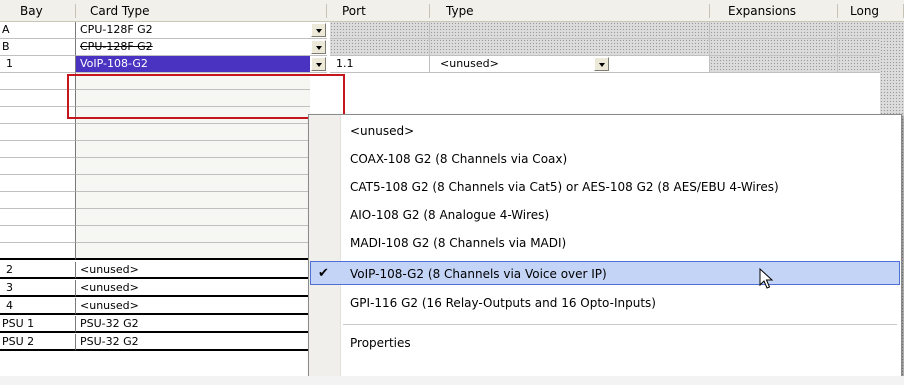 The height and width of the screenshot is (385, 904). Describe the element at coordinates (605, 343) in the screenshot. I see `menu-item-properties: Properties` at that location.